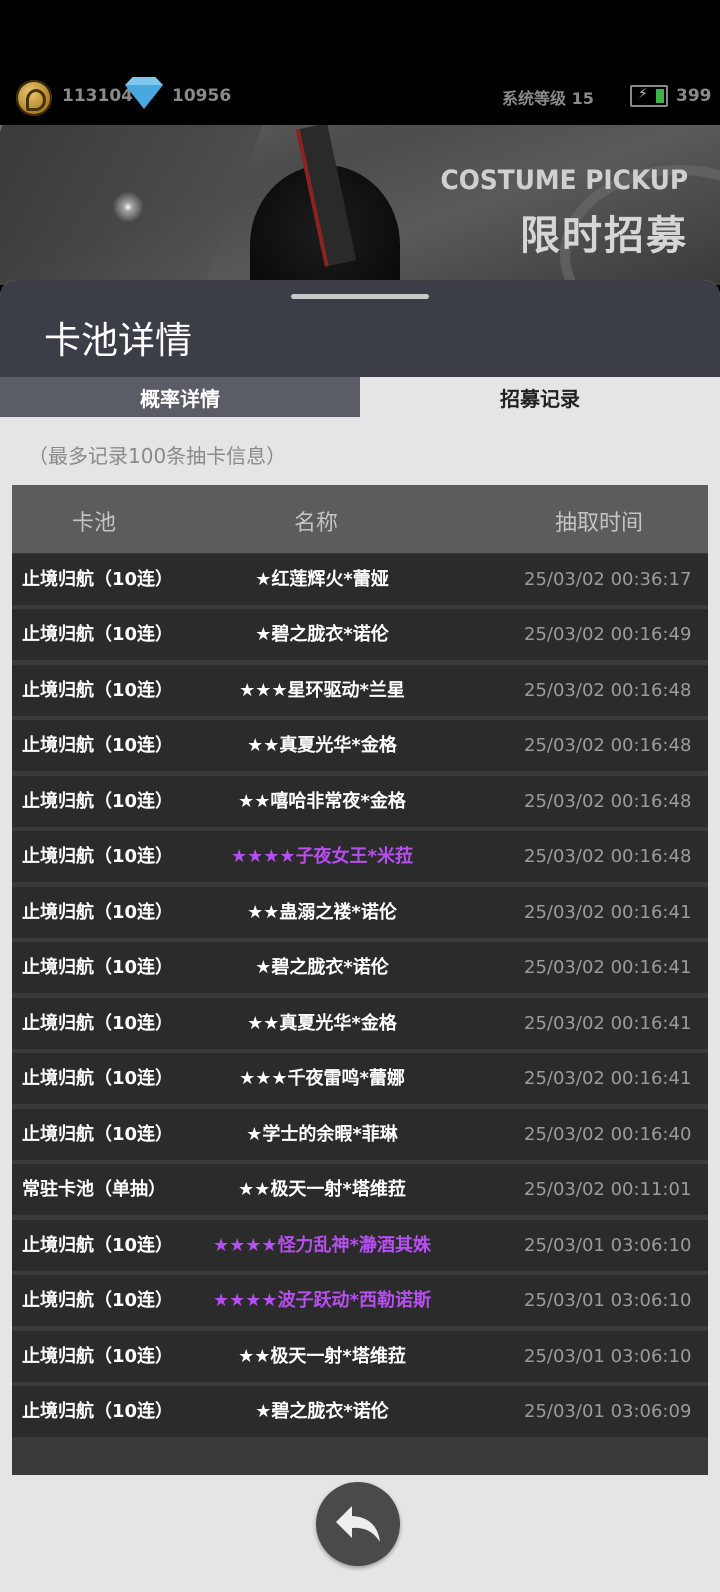 The height and width of the screenshot is (1592, 720). I want to click on table-row: 止境归航（10连） ★红莲辉火*蕾娅 25/03/02 00:36:17, so click(360, 579).